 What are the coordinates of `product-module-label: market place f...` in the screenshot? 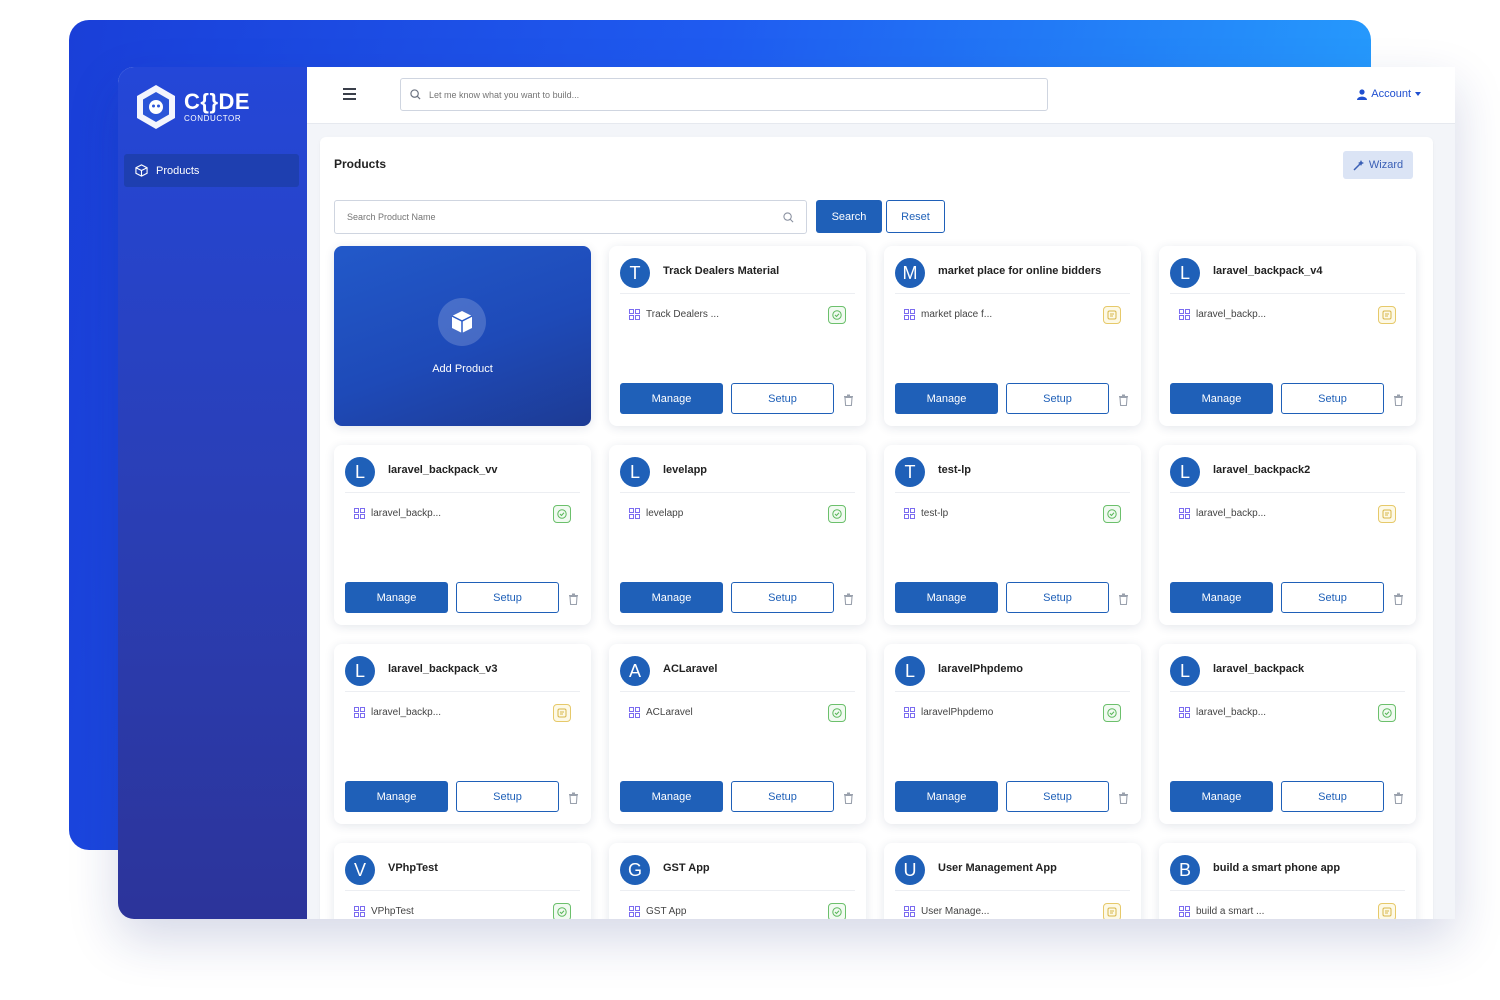 It's located at (957, 314).